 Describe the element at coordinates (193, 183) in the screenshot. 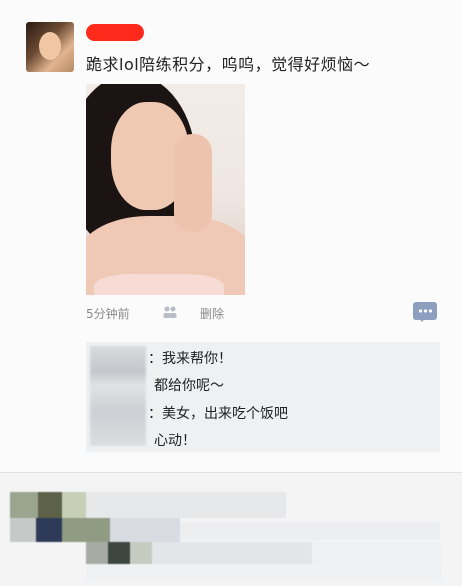

I see `photo-hand` at that location.